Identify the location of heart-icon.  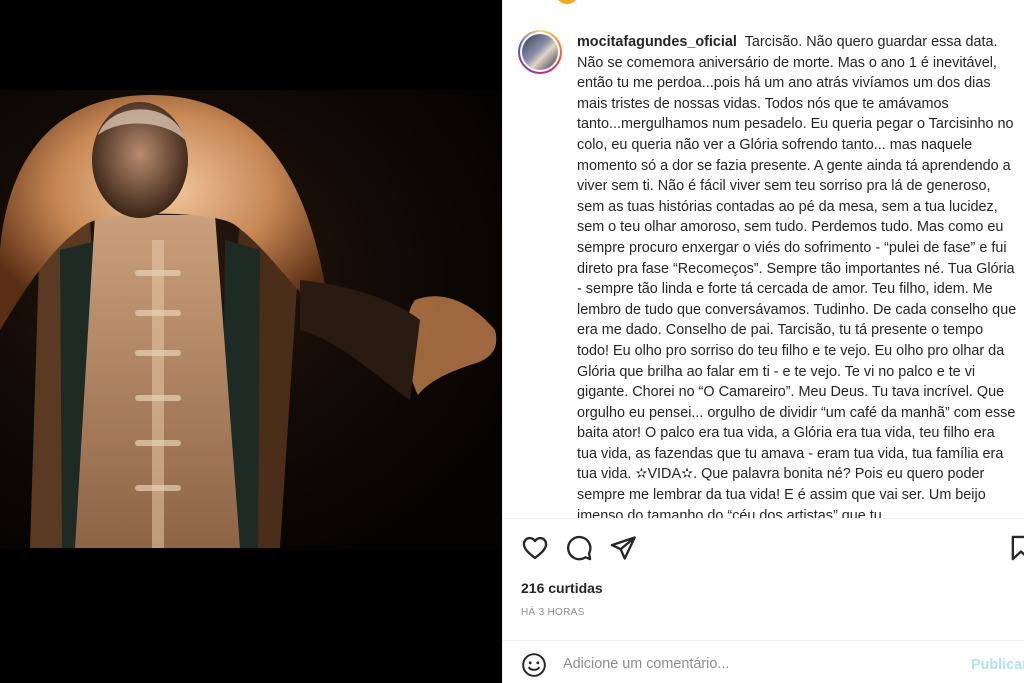
(535, 548).